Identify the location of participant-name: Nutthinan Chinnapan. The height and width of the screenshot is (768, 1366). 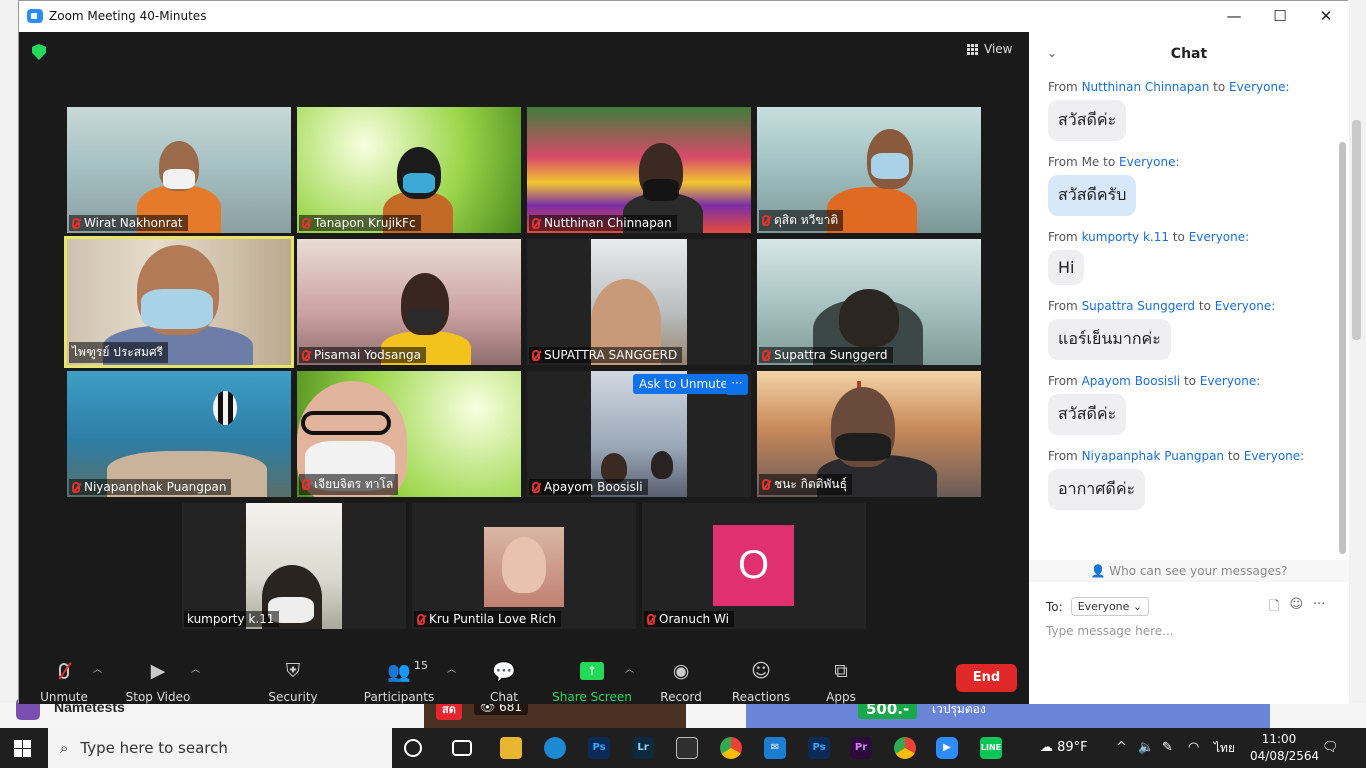
(608, 223).